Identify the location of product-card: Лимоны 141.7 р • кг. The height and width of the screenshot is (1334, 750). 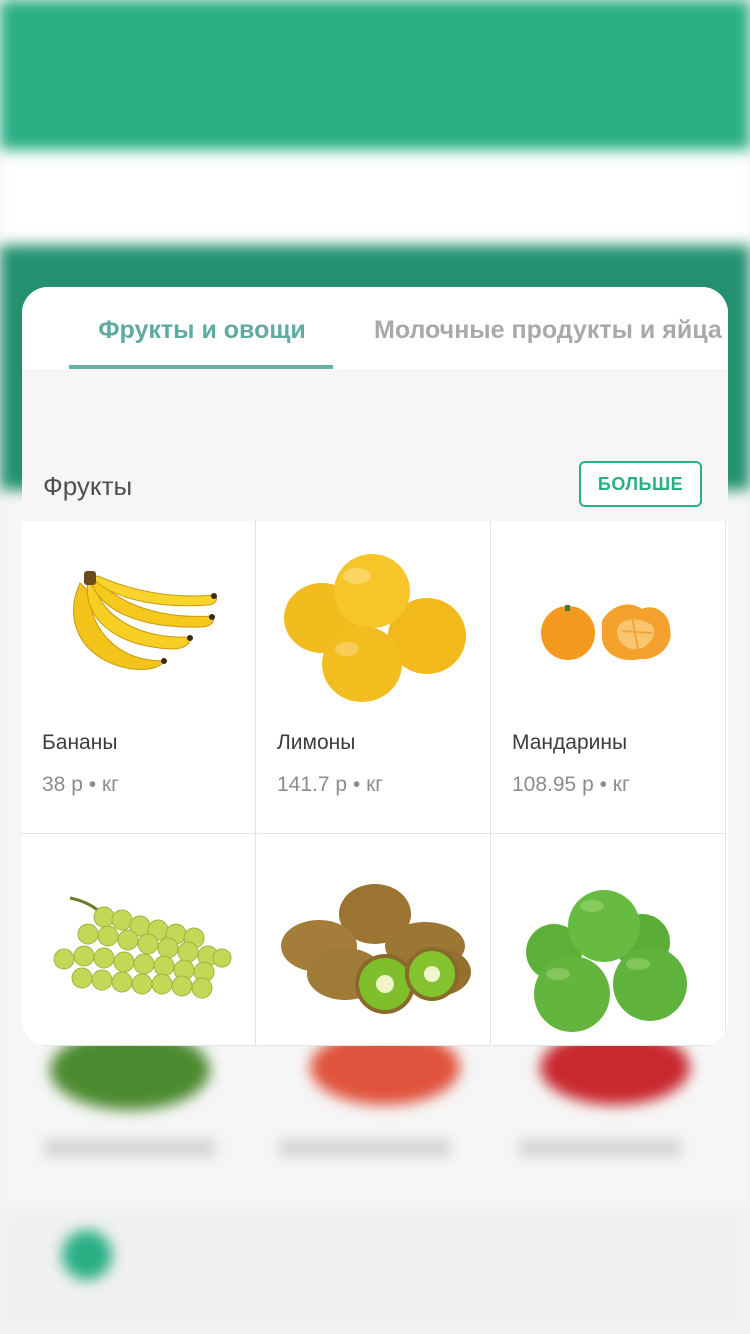
(374, 677).